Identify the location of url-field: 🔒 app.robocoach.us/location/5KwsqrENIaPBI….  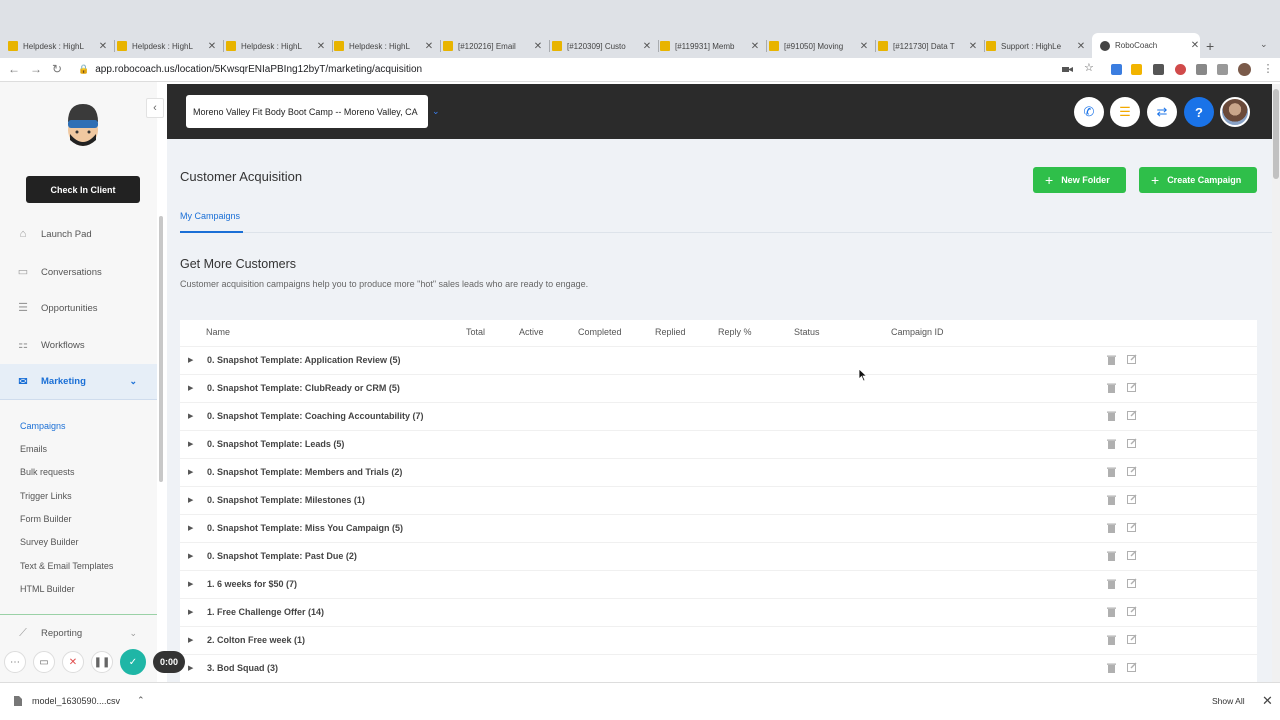
(250, 69).